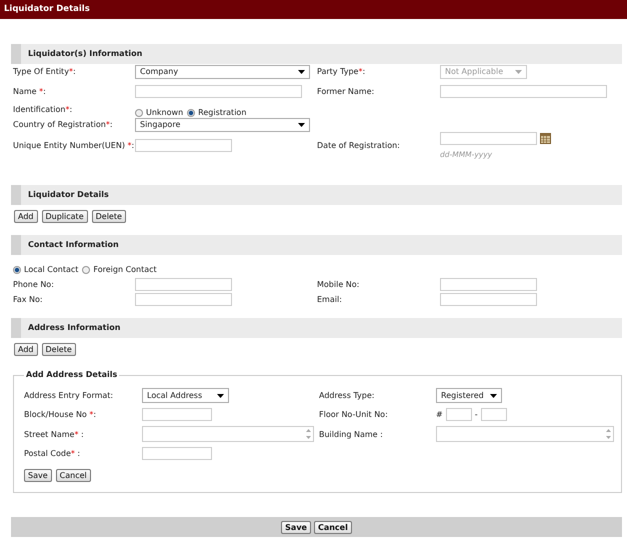 Image resolution: width=627 pixels, height=548 pixels. I want to click on field-label: Address Type:, so click(347, 395).